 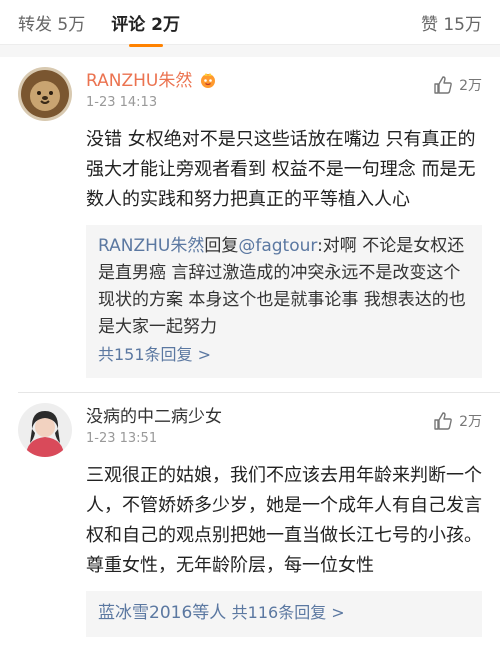 I want to click on comment-author: 没病的中二病少女, so click(x=154, y=417).